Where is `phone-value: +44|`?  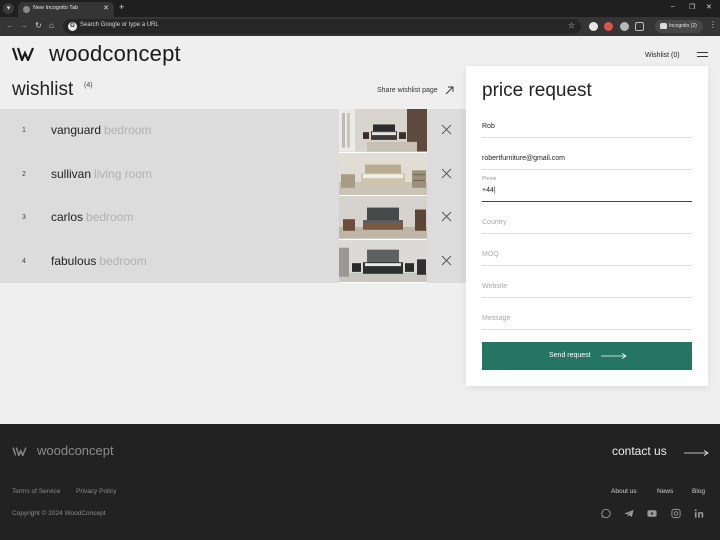
phone-value: +44| is located at coordinates (489, 190).